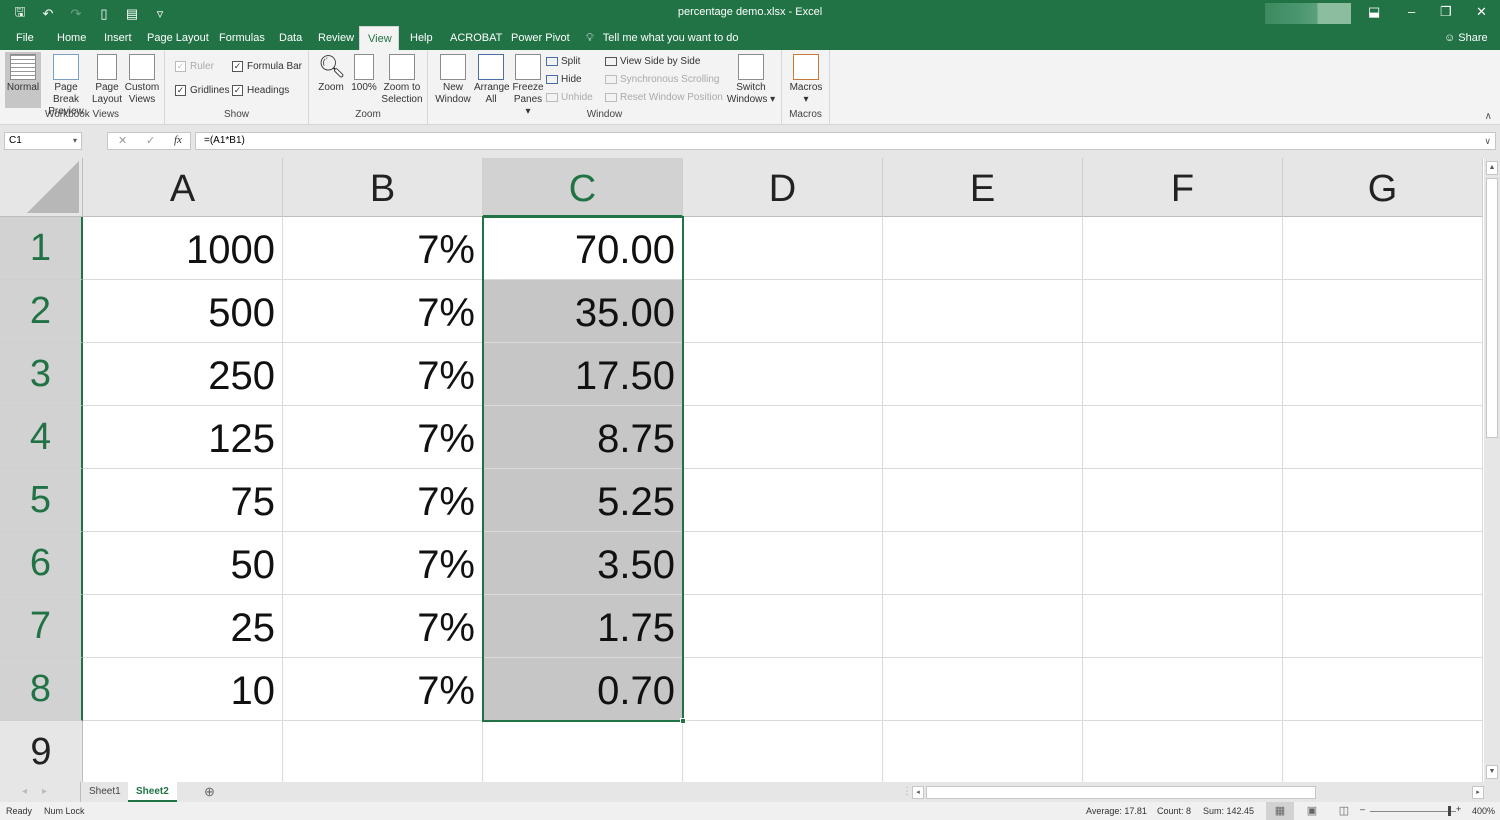 The image size is (1500, 820). Describe the element at coordinates (183, 437) in the screenshot. I see `cell-a4: 125` at that location.